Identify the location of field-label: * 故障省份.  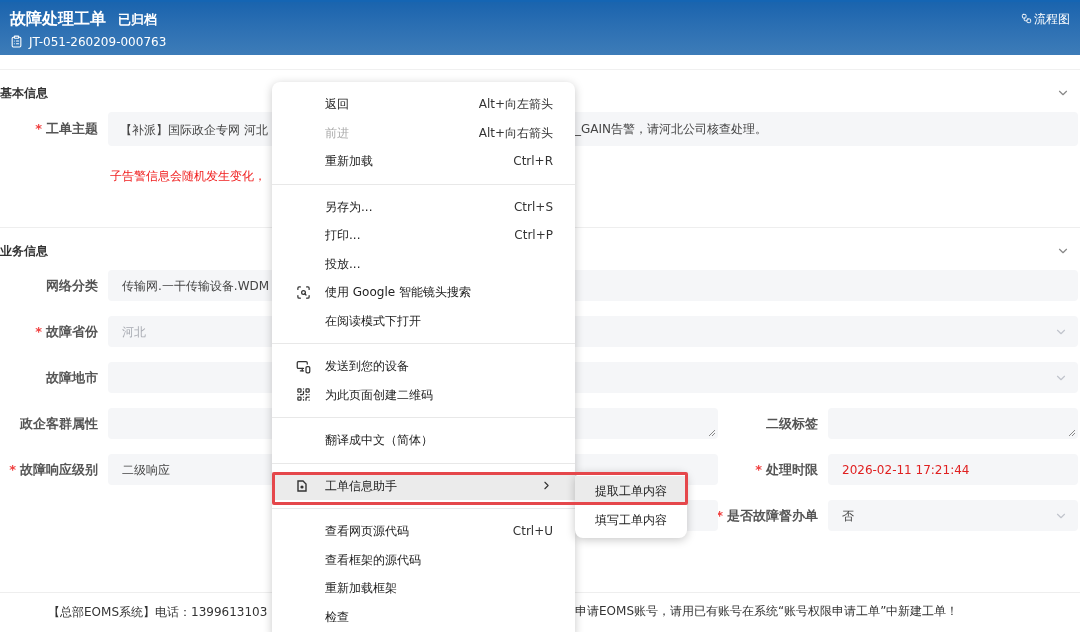
(66, 331).